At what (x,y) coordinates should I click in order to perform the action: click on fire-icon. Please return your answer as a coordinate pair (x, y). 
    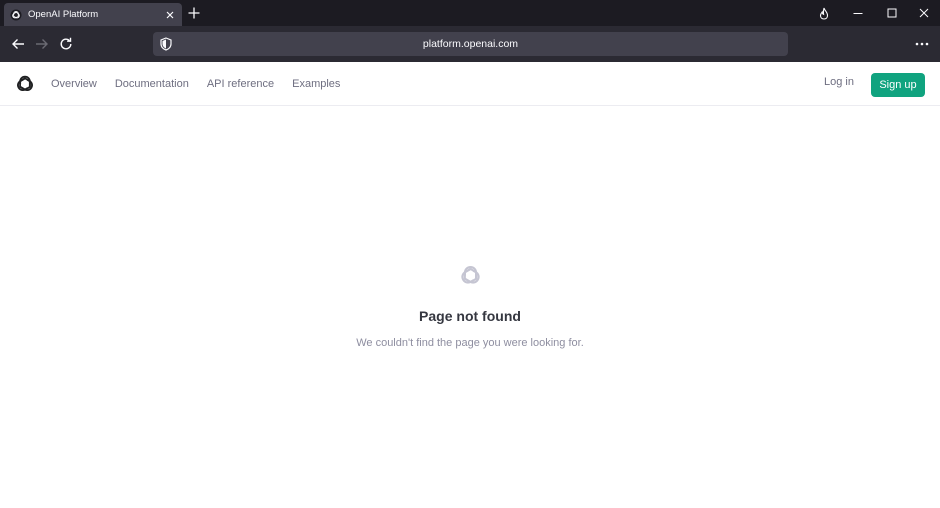
    Looking at the image, I should click on (824, 13).